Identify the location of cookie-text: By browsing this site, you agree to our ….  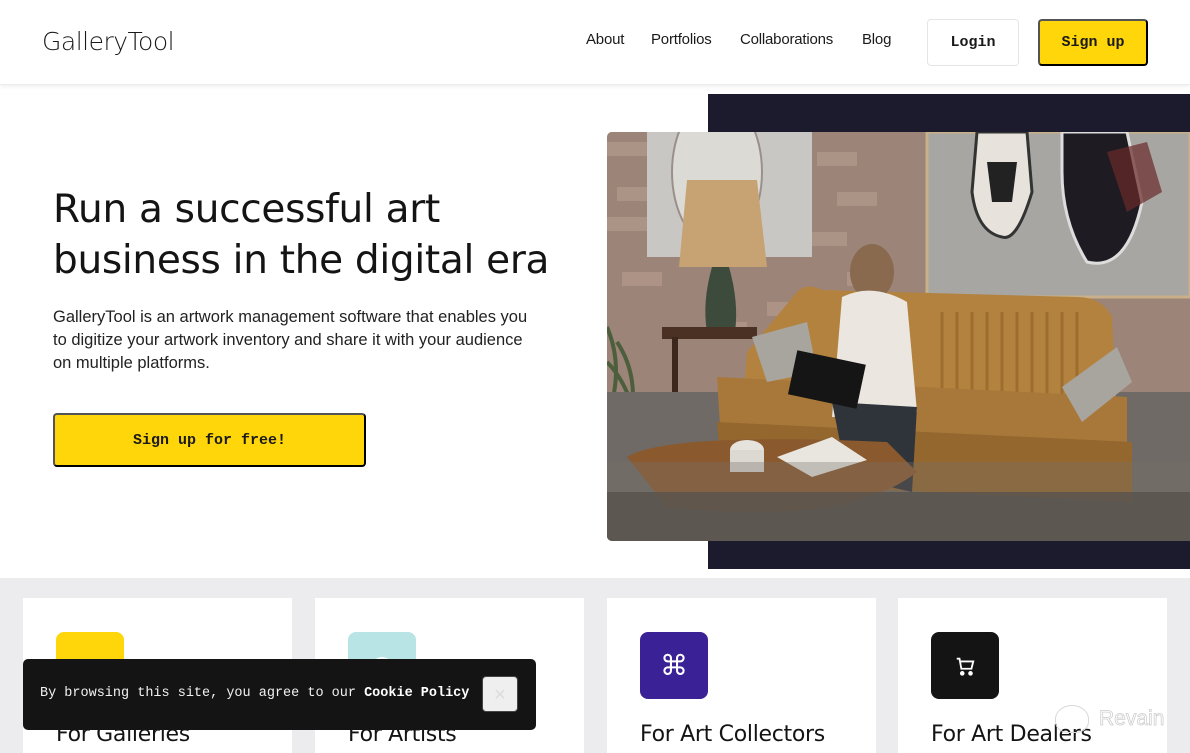
(254, 693).